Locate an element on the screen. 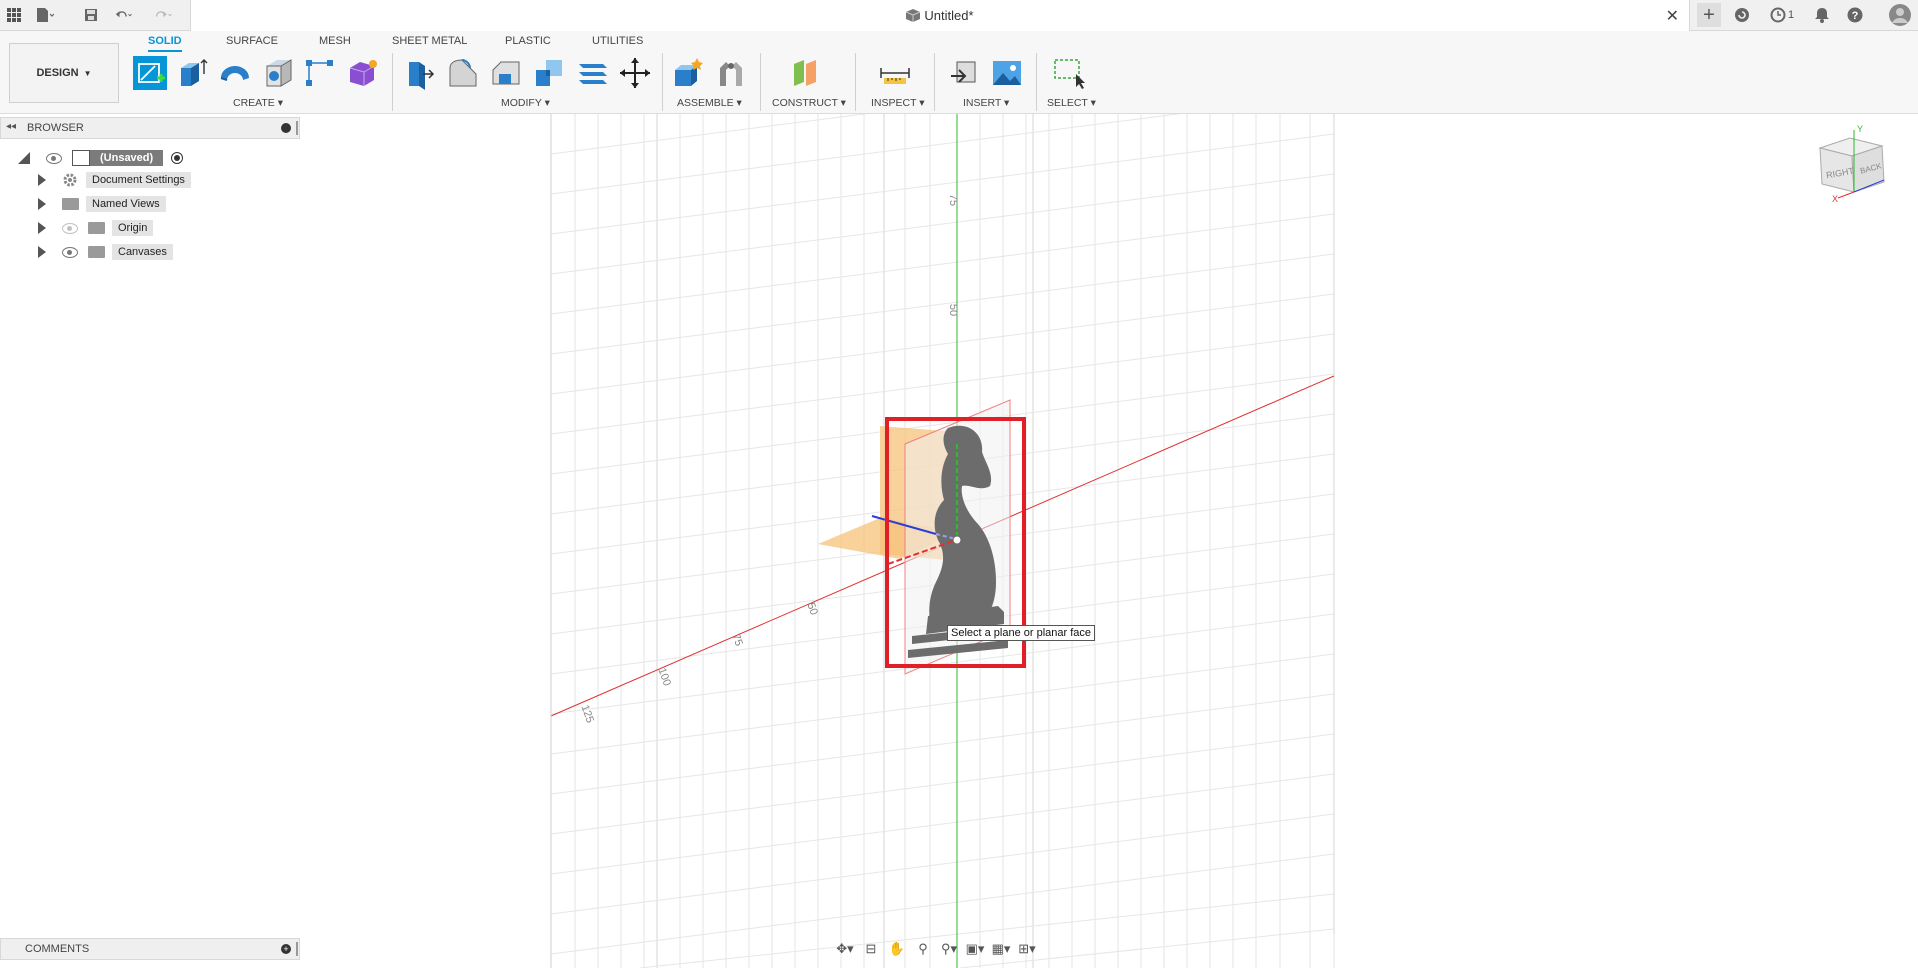  press-pull-icon is located at coordinates (420, 73).